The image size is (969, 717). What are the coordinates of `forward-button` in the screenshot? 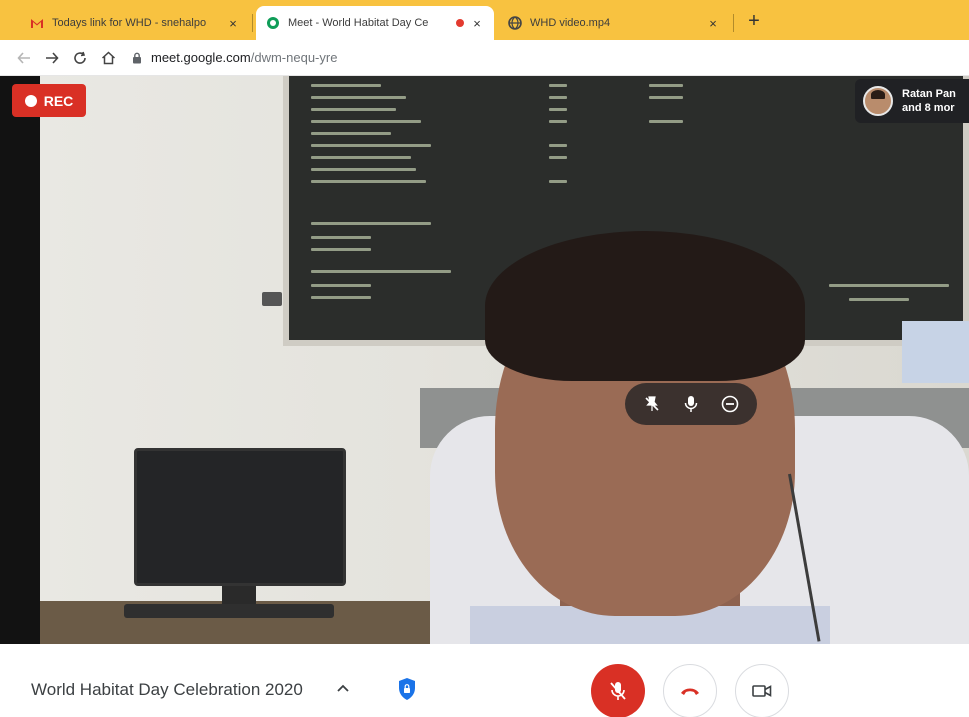 It's located at (52, 58).